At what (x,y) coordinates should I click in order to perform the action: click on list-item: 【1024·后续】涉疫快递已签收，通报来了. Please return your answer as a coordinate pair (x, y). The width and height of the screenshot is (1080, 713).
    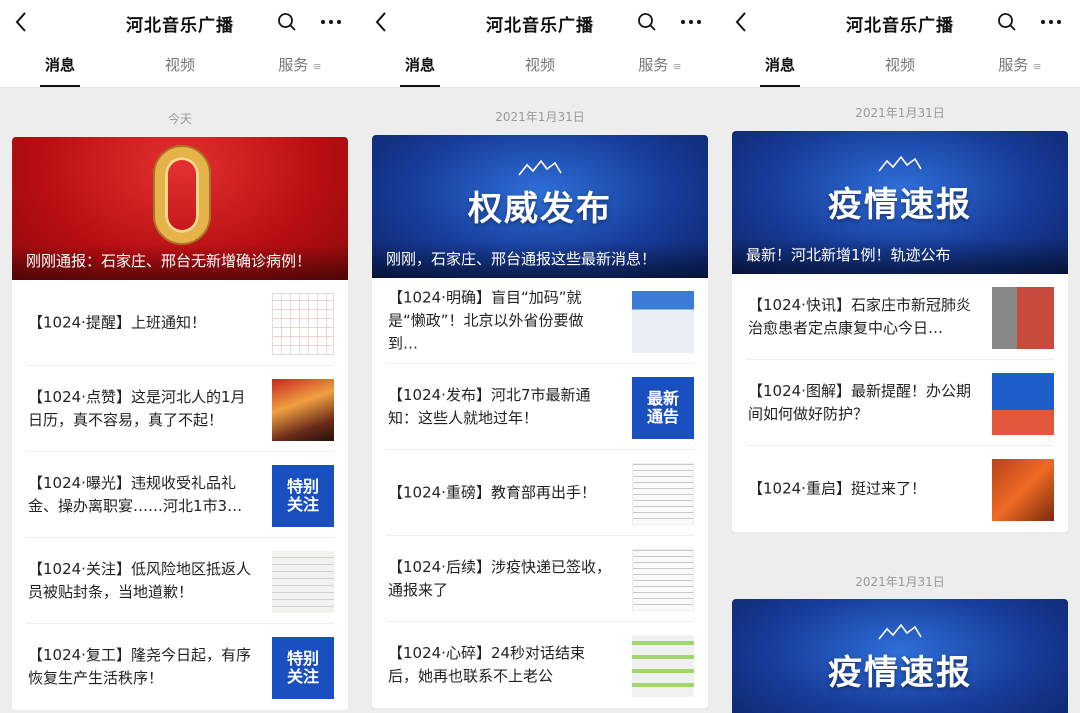
    Looking at the image, I should click on (540, 579).